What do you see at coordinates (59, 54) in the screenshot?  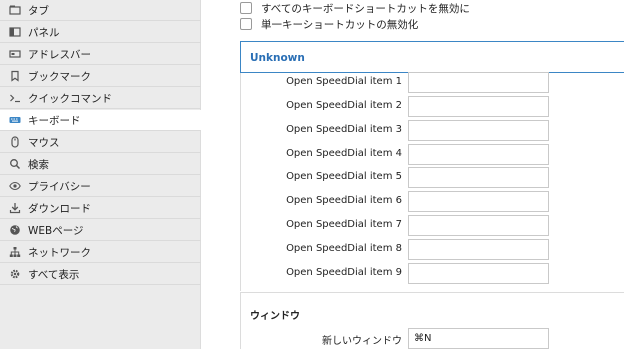 I see `sidebar-item-label: アドレスバー` at bounding box center [59, 54].